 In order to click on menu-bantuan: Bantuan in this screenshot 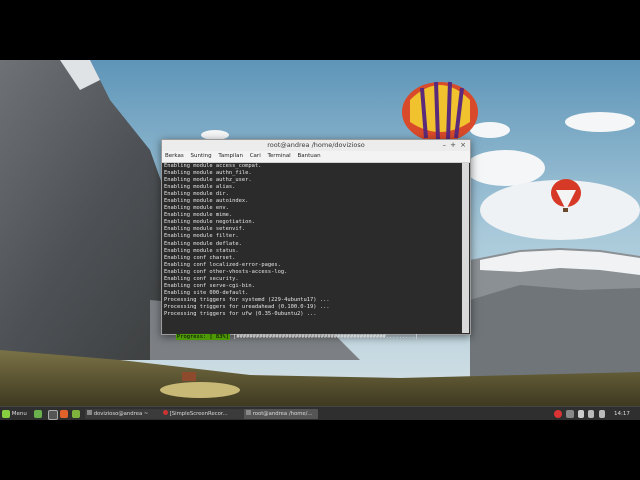, I will do `click(308, 156)`.